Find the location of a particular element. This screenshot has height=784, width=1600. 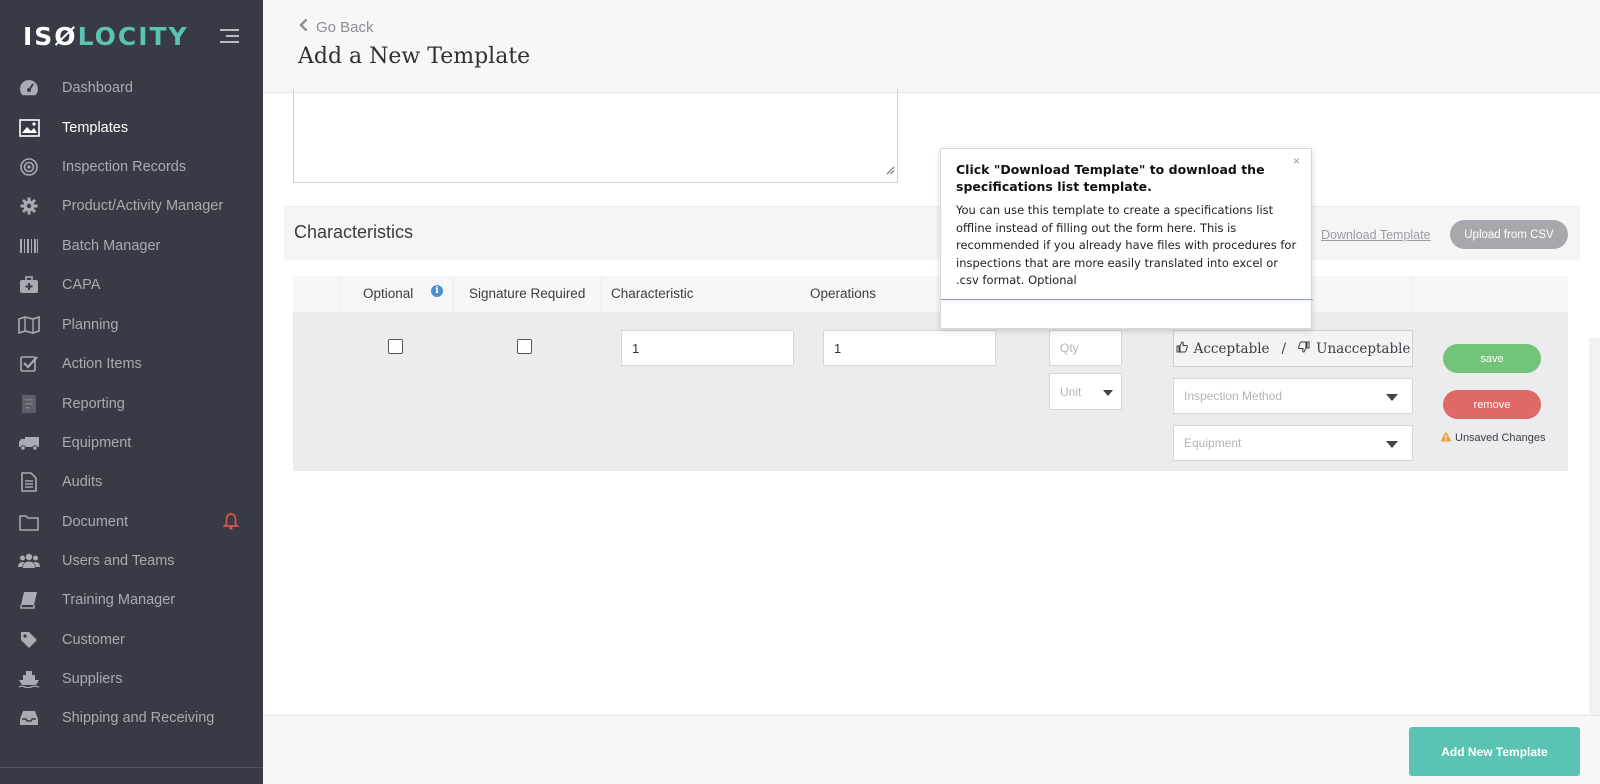

sidebar-item-action-items: Action Items is located at coordinates (131, 364).